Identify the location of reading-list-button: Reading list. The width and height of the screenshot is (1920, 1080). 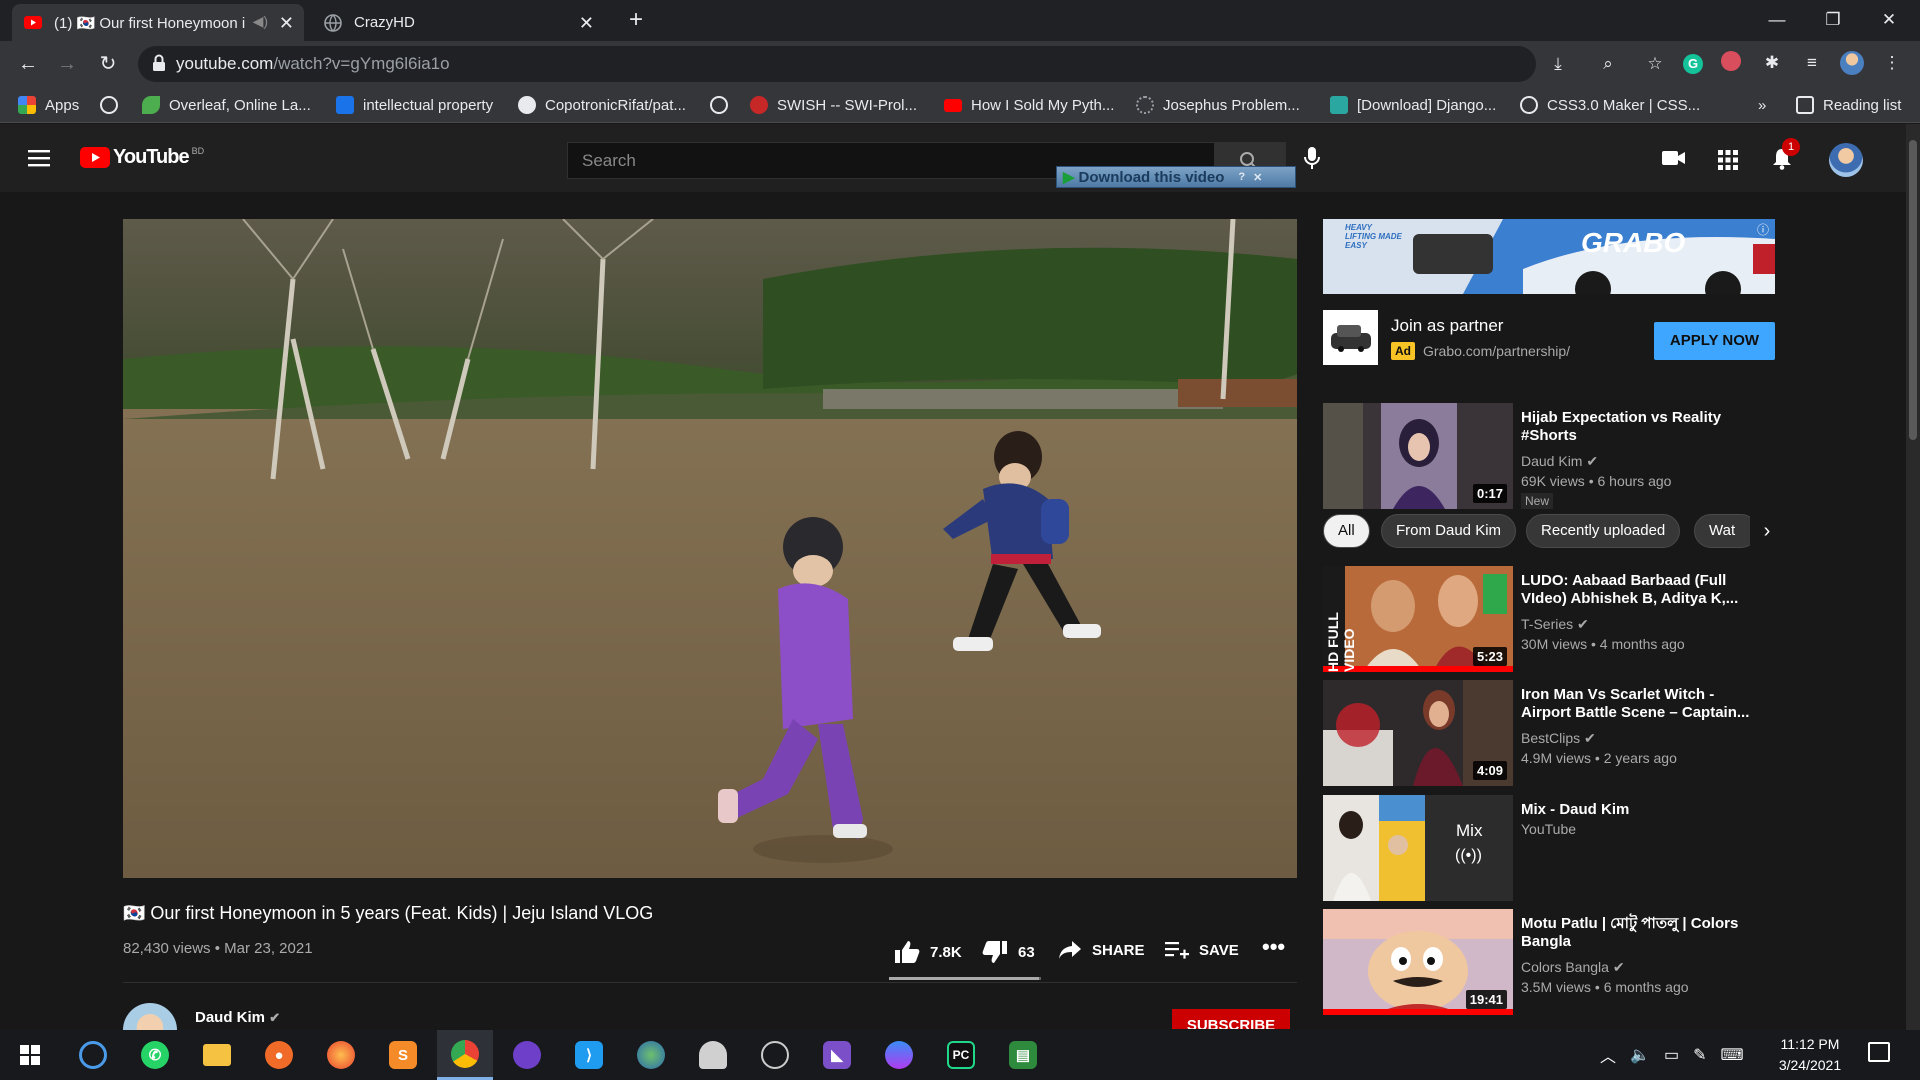
(1848, 105).